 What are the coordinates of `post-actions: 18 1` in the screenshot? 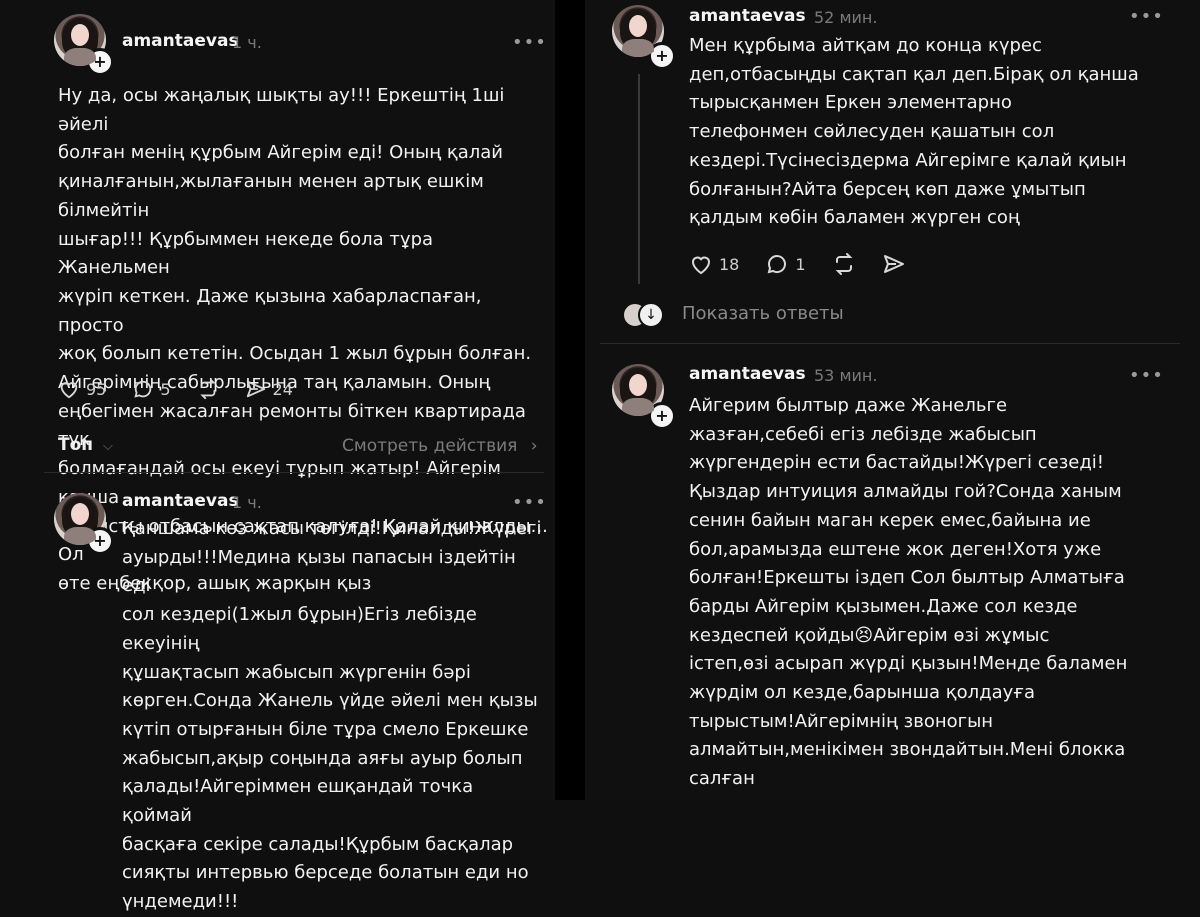 It's located at (810, 264).